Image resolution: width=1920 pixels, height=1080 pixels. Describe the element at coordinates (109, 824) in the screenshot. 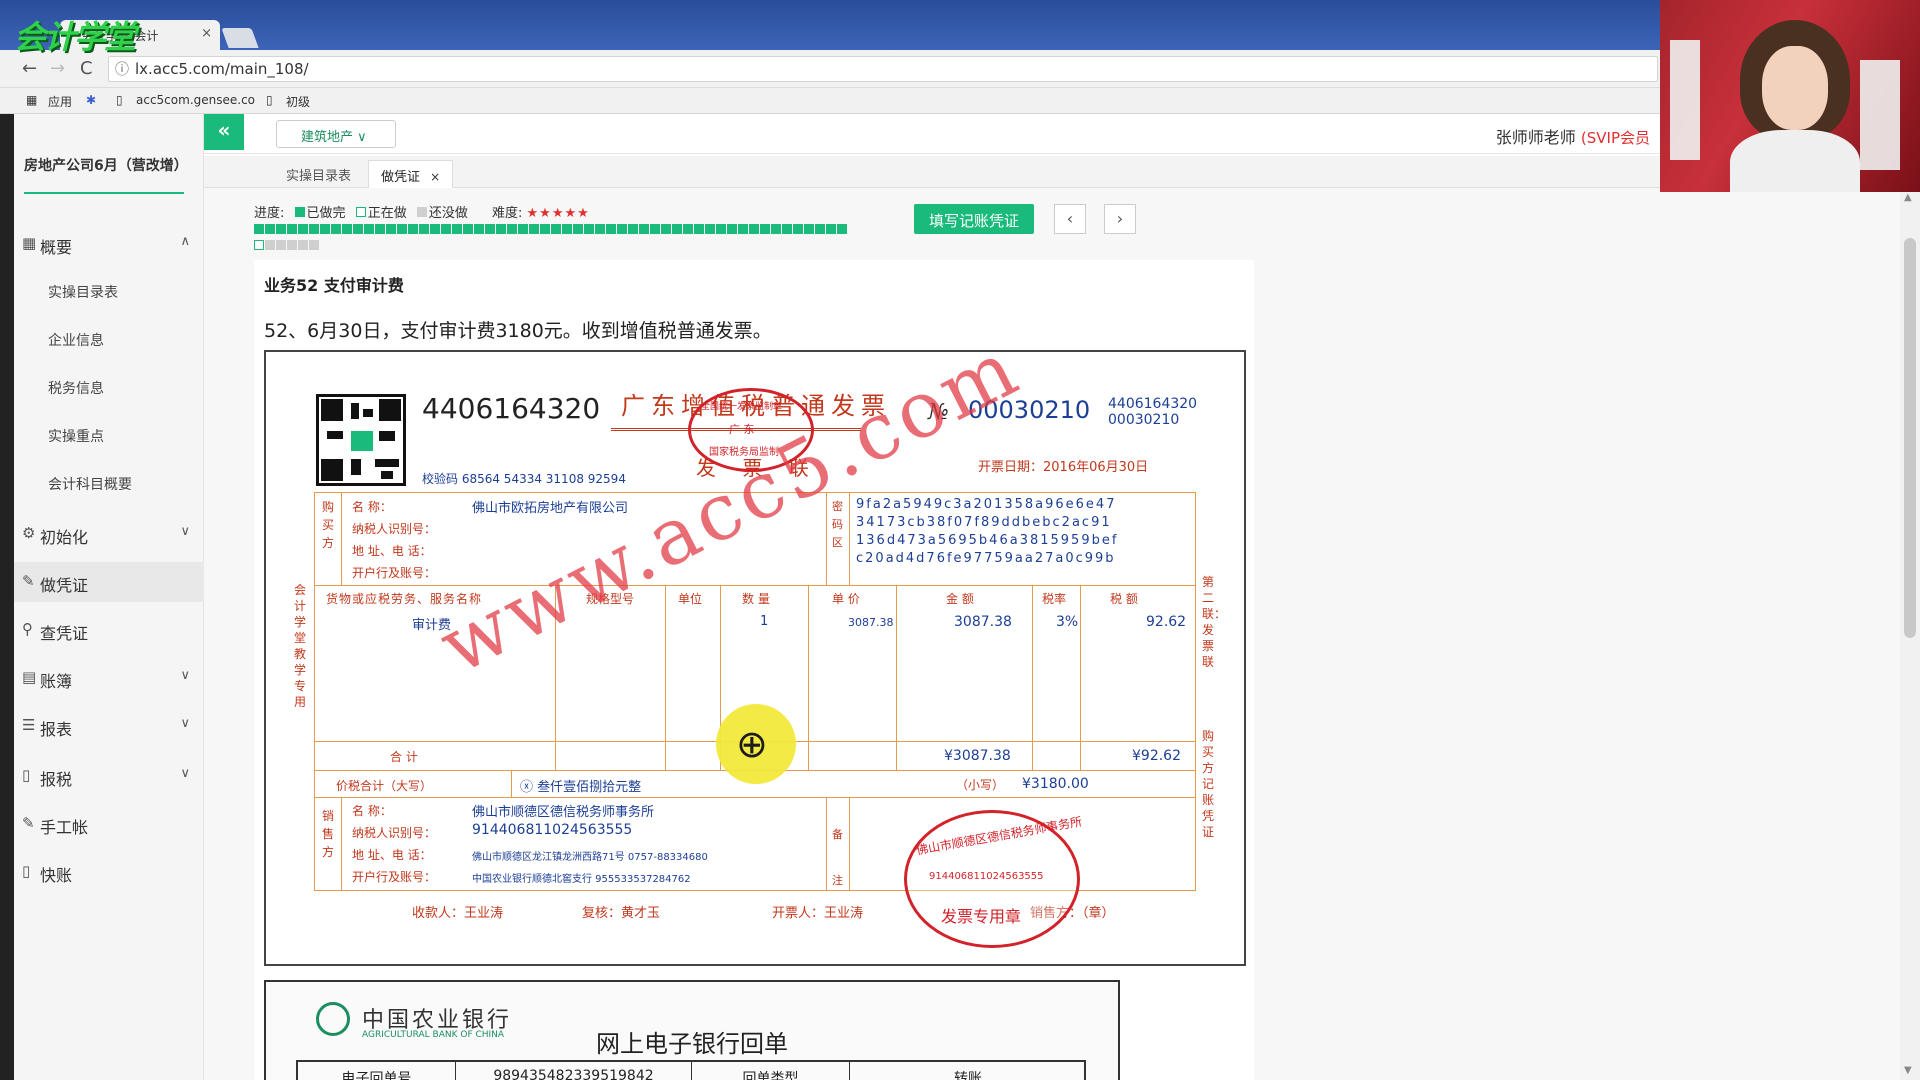

I see `menu-item-manual-books: ✎ 手工帐` at that location.